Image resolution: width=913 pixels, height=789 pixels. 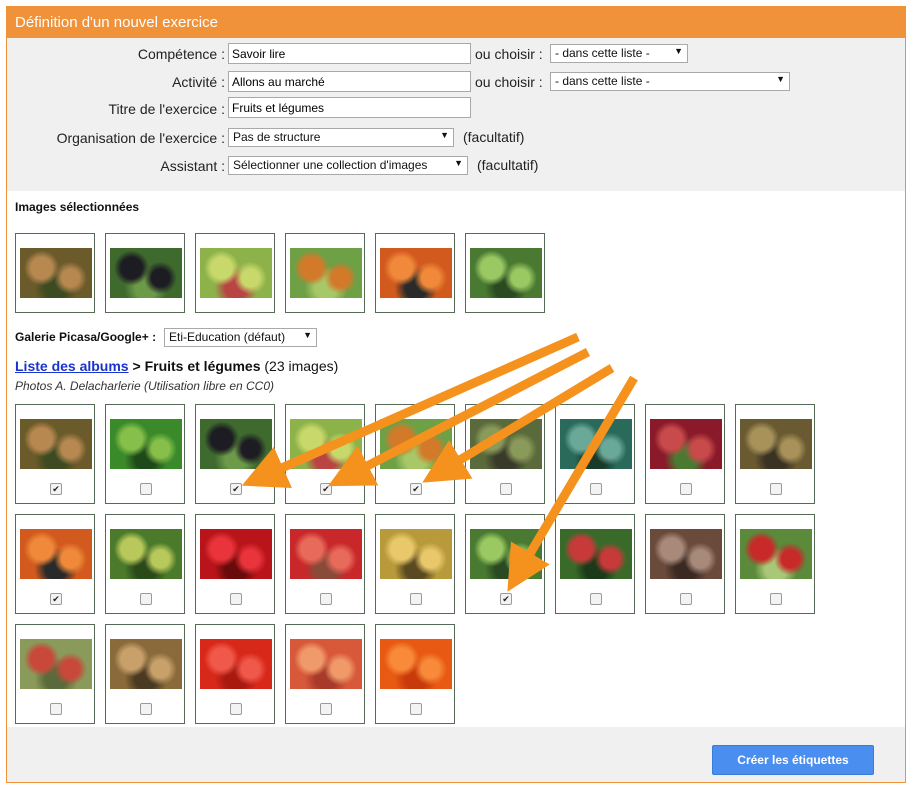 I want to click on selected-images-title: Images sélectionnées, so click(x=77, y=207).